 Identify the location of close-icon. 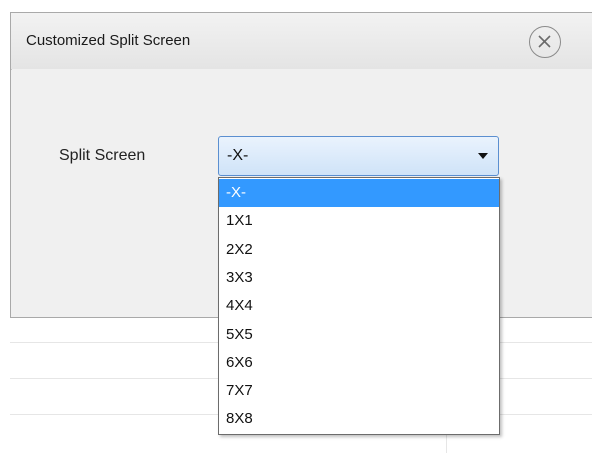
(544, 41).